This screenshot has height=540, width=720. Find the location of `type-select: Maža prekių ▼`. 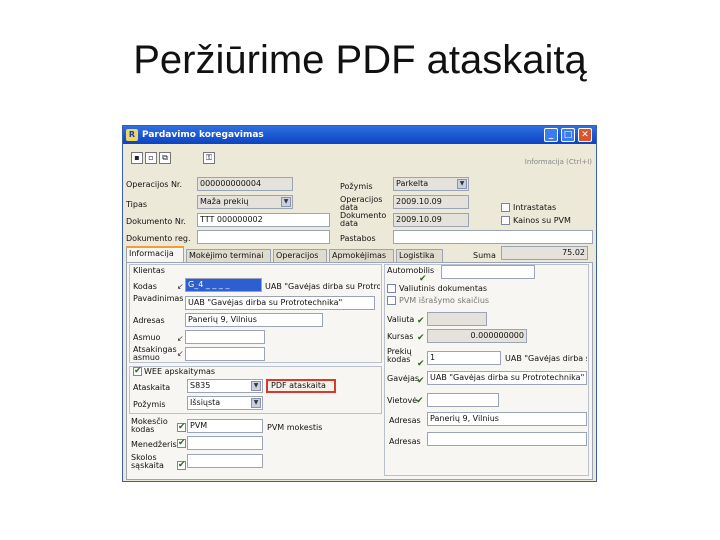

type-select: Maža prekių ▼ is located at coordinates (245, 202).